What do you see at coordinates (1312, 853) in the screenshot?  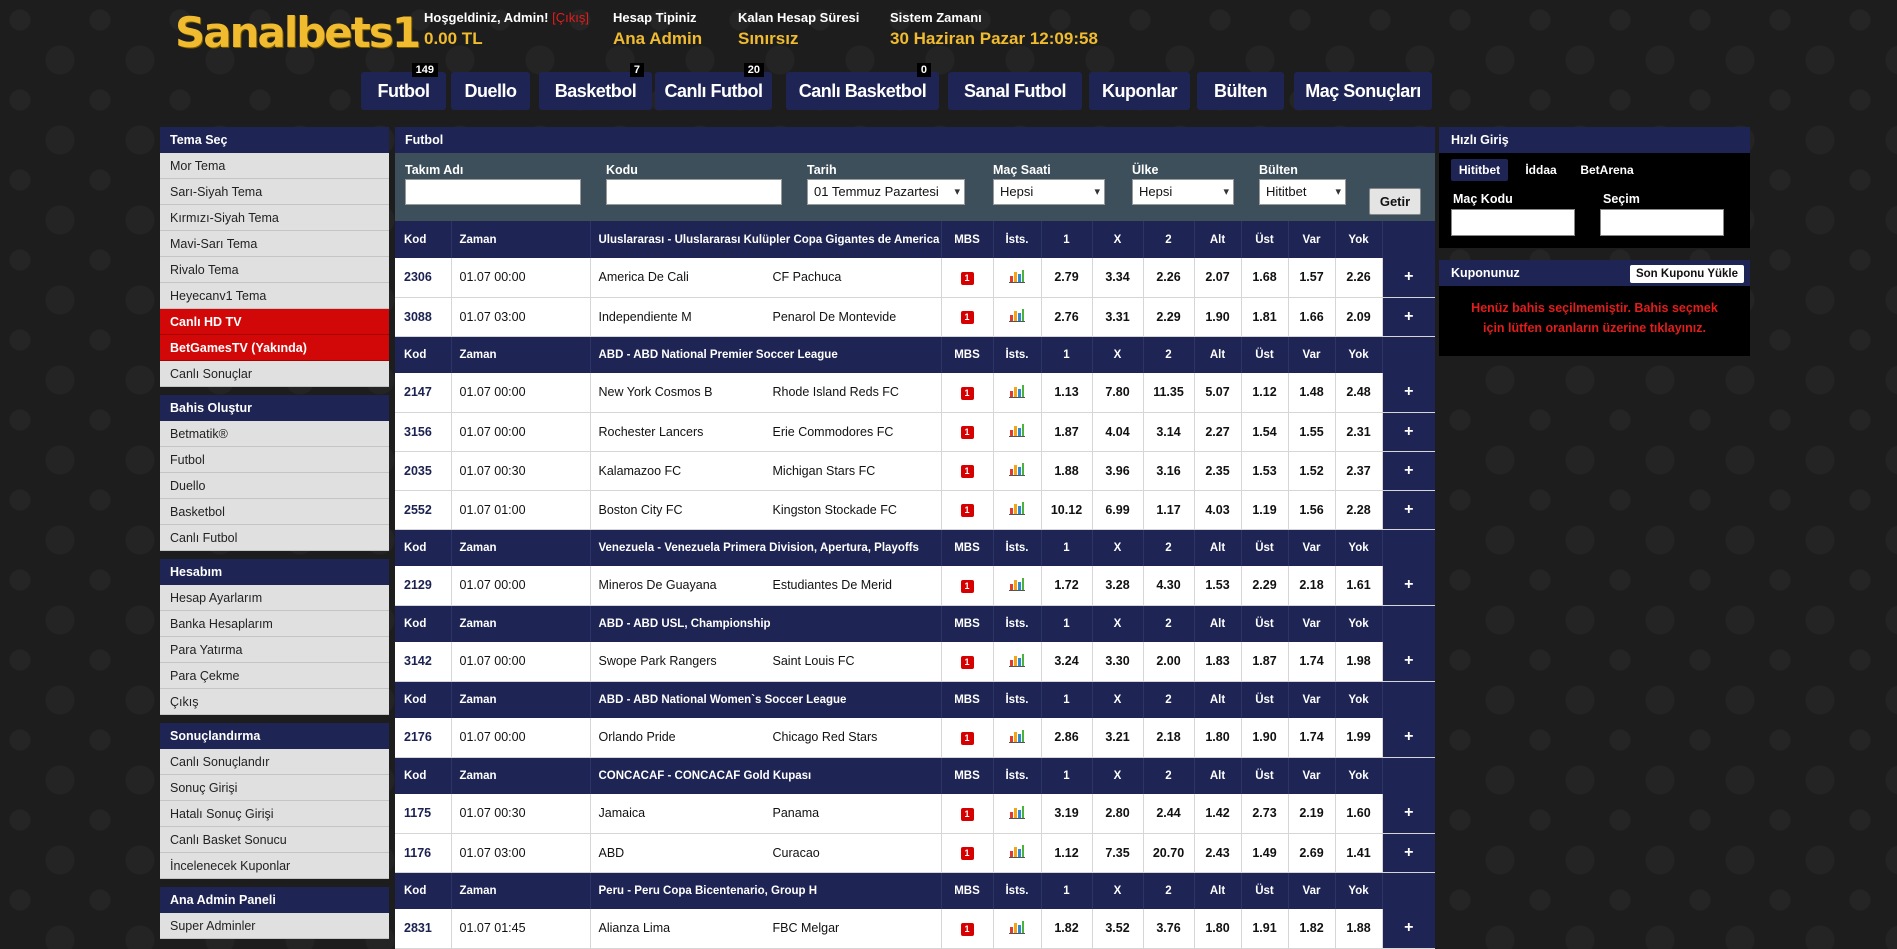 I see `odd-var: 2.69` at bounding box center [1312, 853].